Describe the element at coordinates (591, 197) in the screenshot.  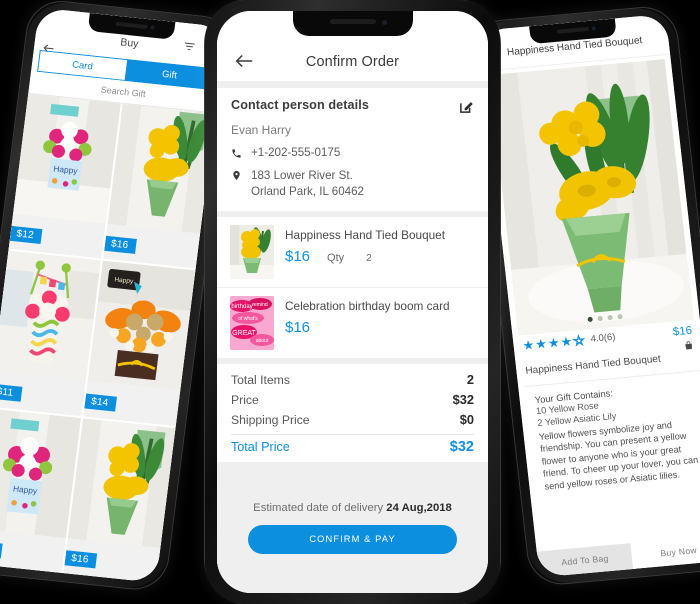
I see `product-hero-image` at that location.